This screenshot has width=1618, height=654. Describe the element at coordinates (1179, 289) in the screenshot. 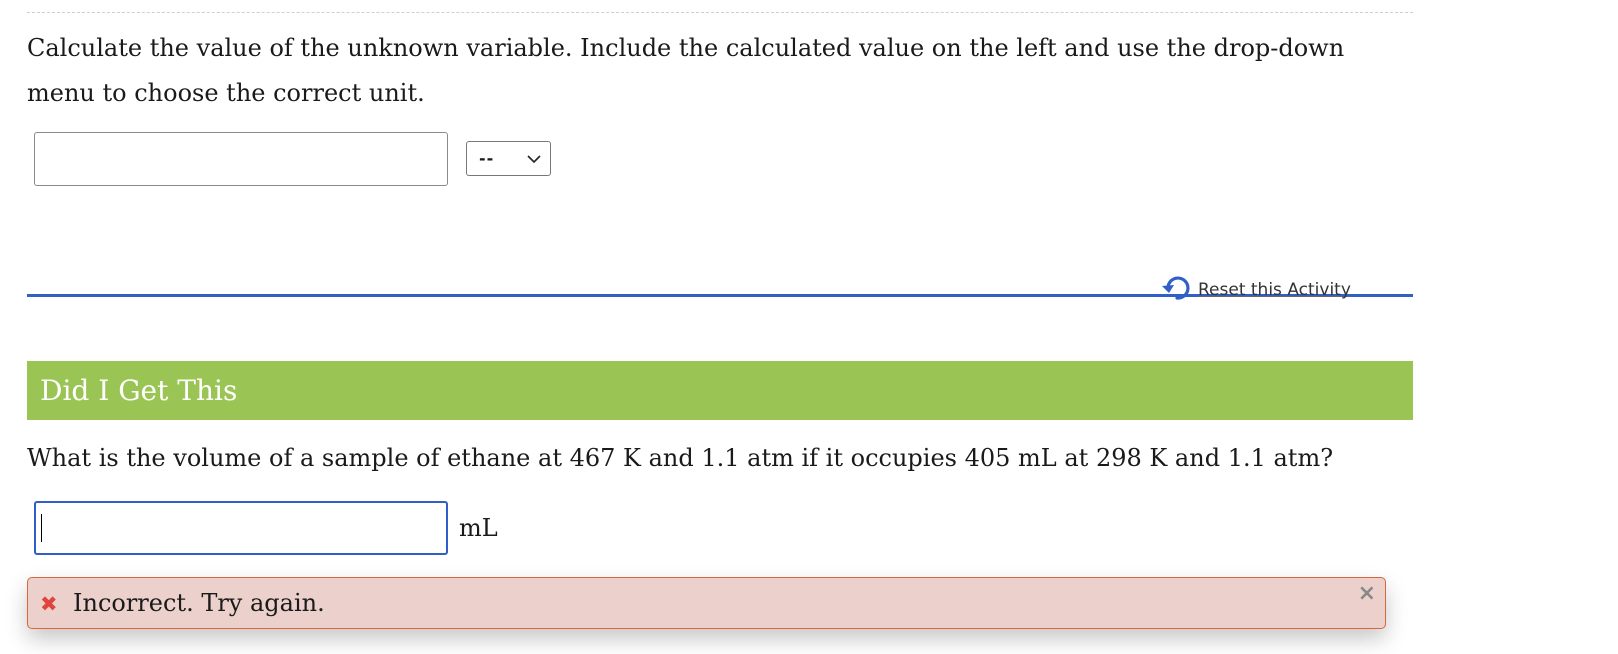

I see `reset-icon` at that location.